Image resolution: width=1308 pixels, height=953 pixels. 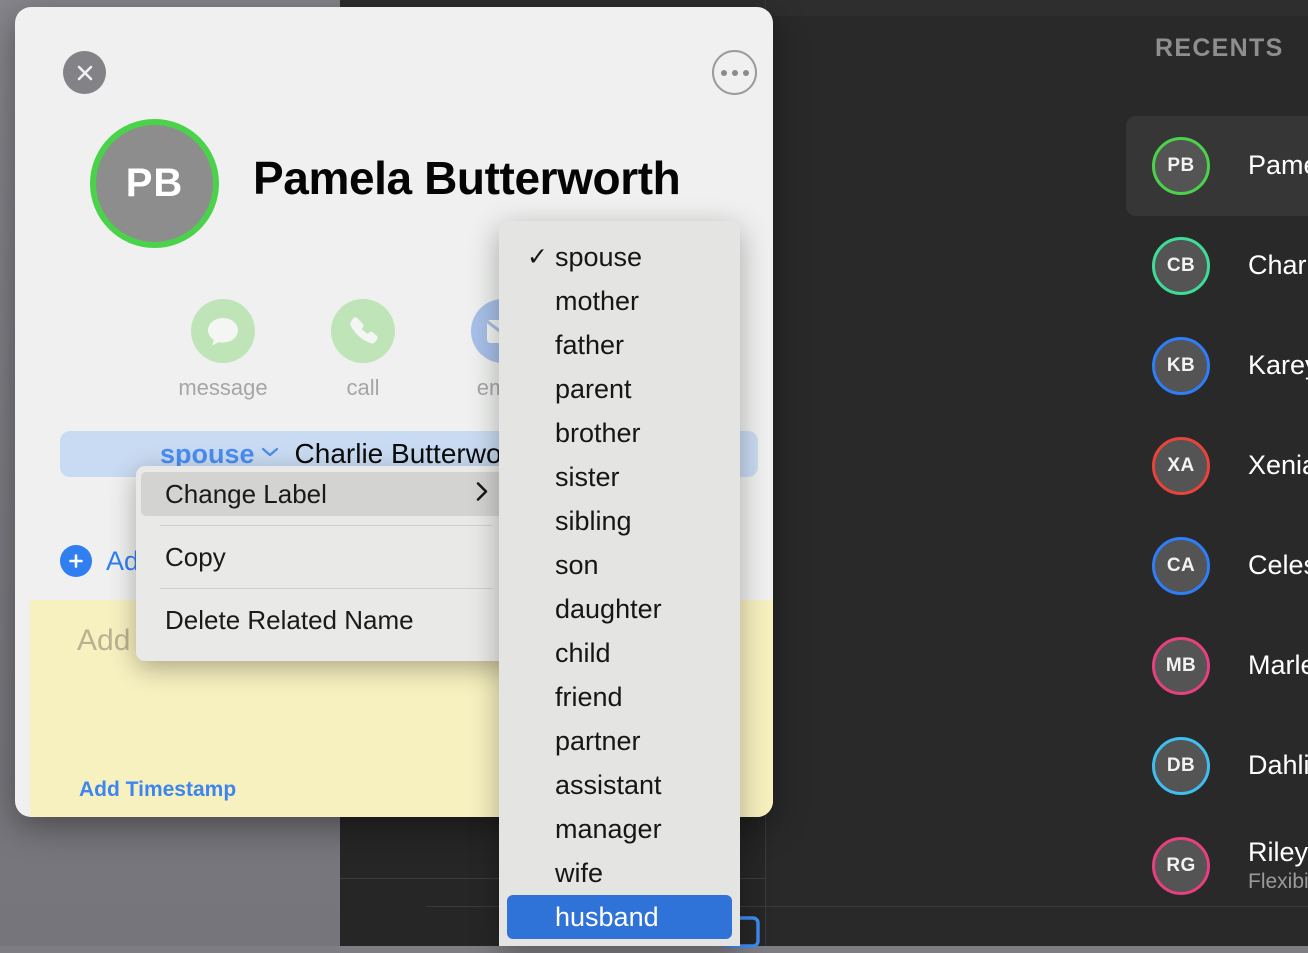 I want to click on context-menu-item-label: Delete Related Name, so click(x=289, y=619).